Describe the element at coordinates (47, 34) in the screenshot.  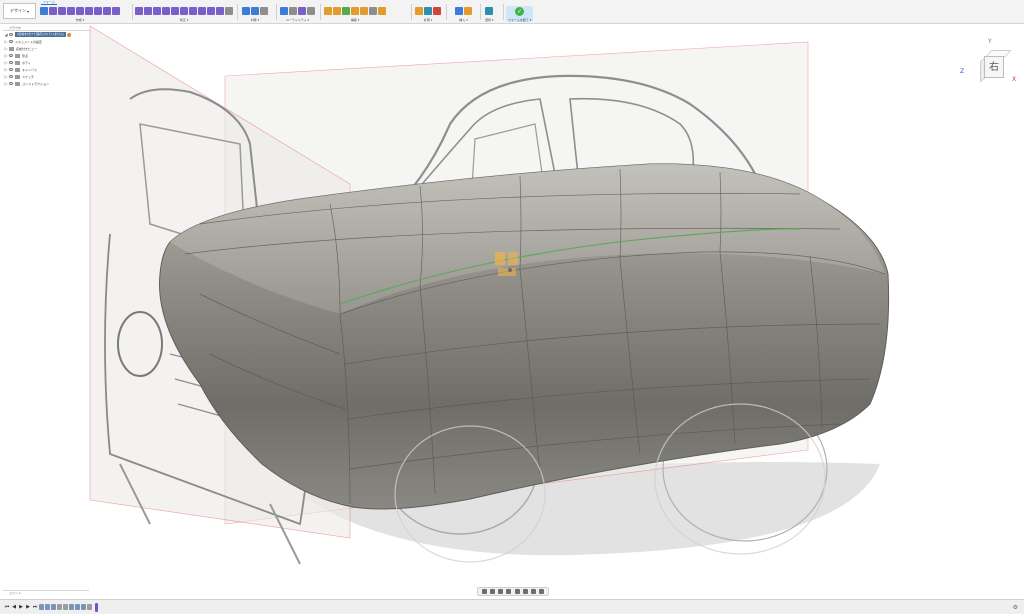
I see `browser-root-node: ◢ (名前を付けて保存されていません)` at that location.